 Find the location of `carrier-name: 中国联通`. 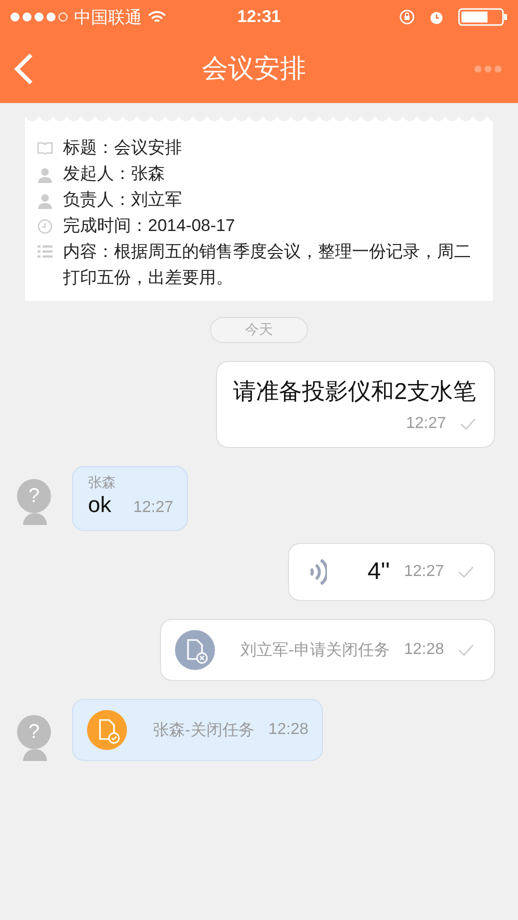

carrier-name: 中国联通 is located at coordinates (108, 17).